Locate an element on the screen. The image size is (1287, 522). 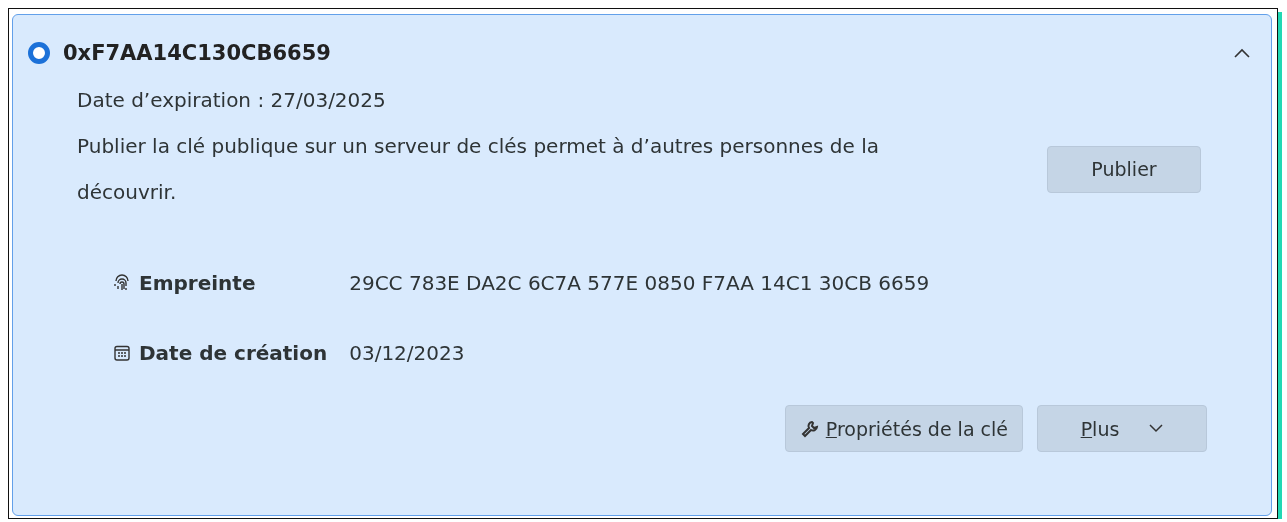
key-properties-button: Propriétés de la clé is located at coordinates (903, 428).